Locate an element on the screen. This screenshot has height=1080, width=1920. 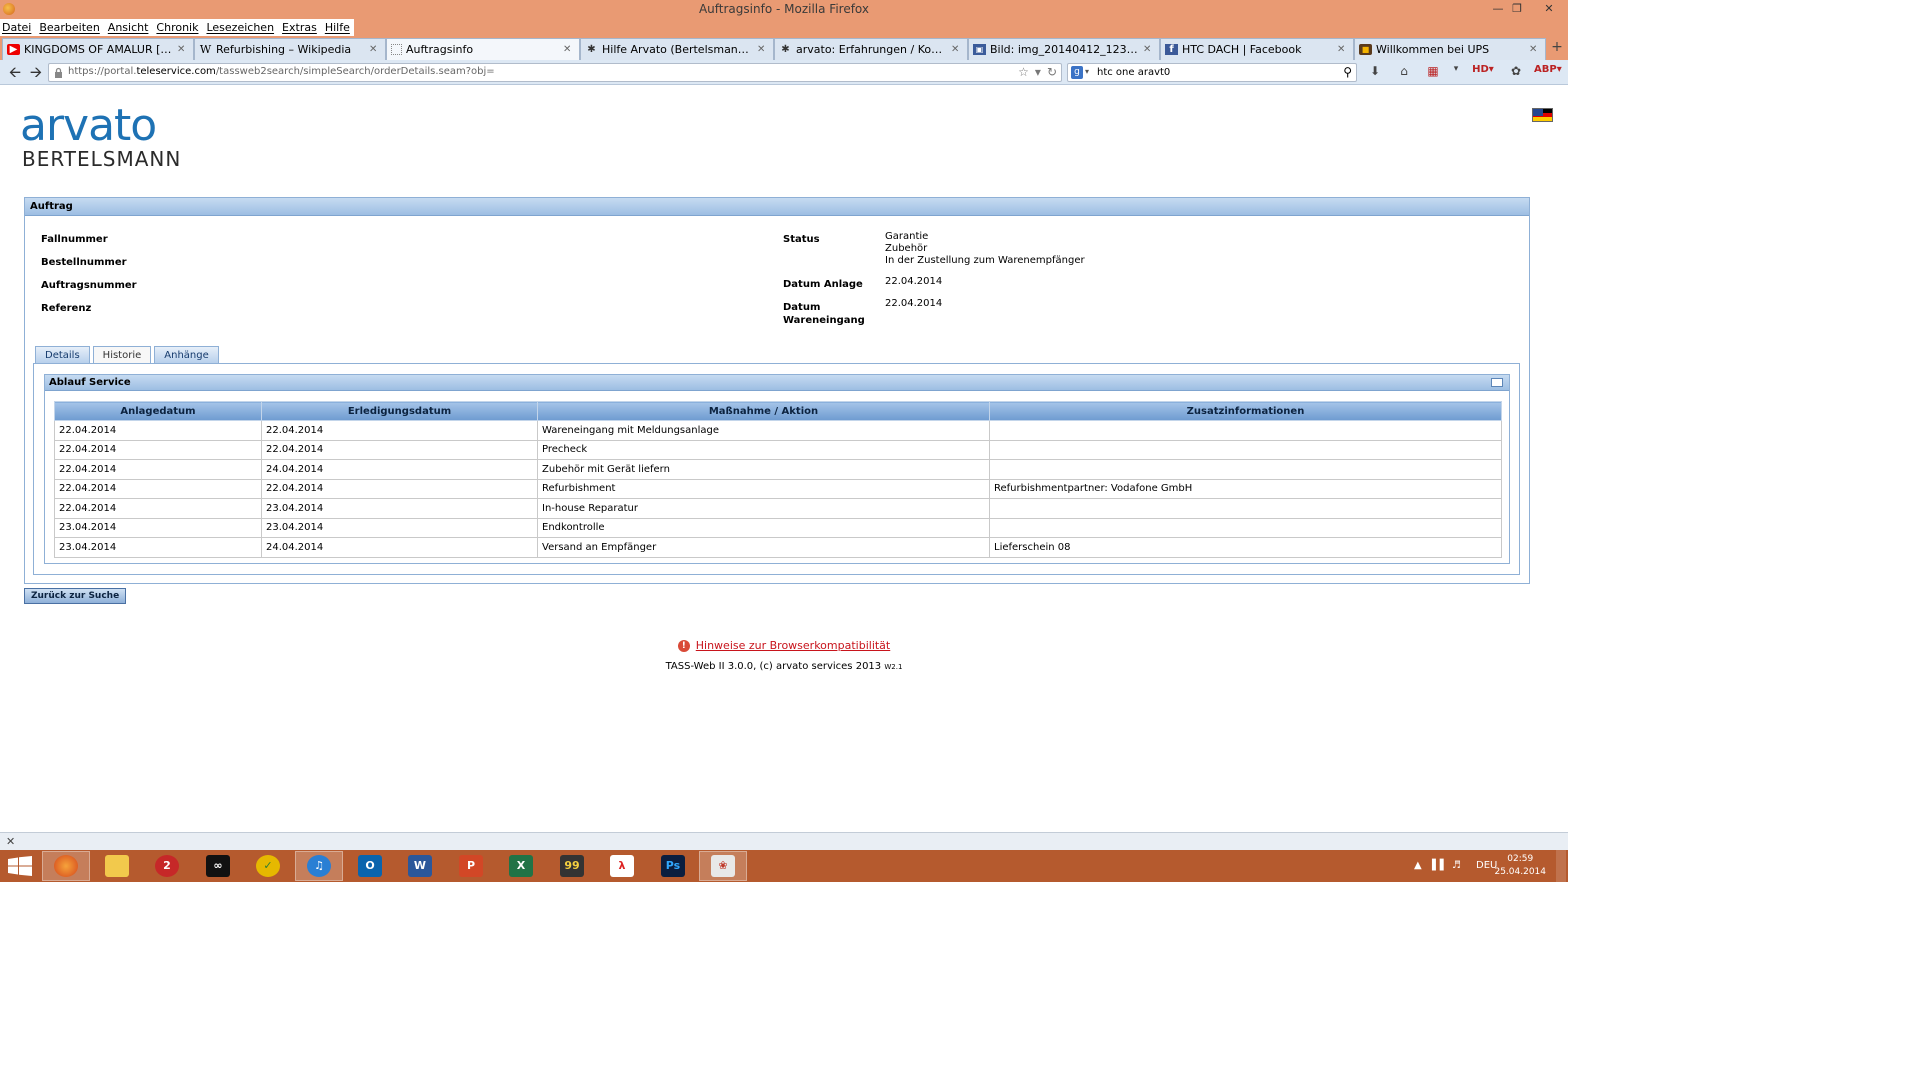
app-icon: ∞ is located at coordinates (218, 866).